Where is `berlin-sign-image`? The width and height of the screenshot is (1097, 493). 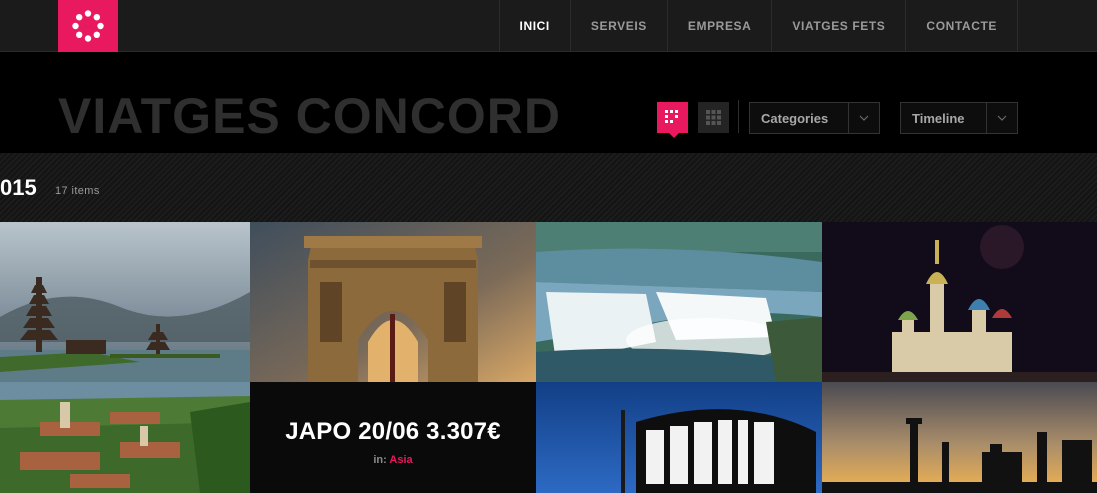 berlin-sign-image is located at coordinates (679, 437).